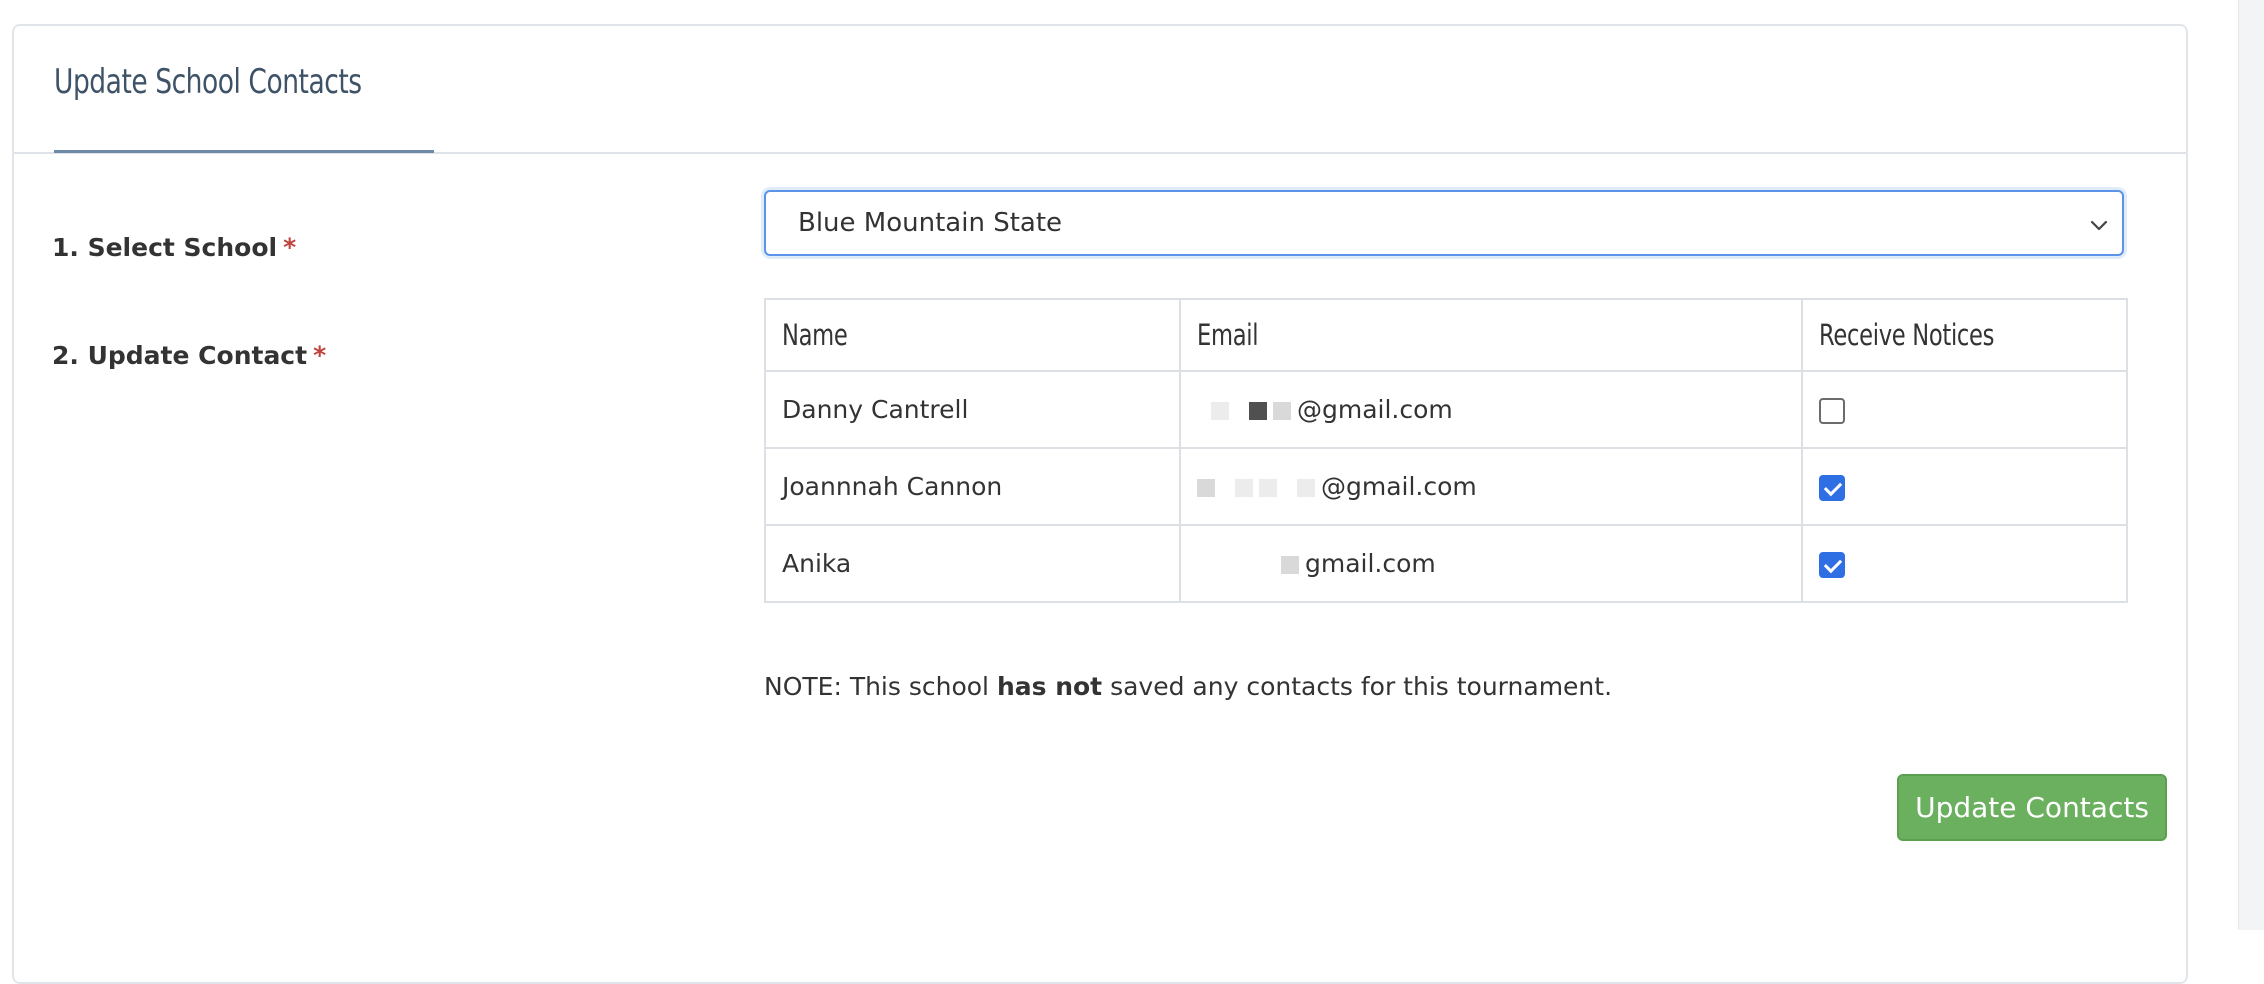 The width and height of the screenshot is (2264, 984). I want to click on table-row: Joannnah Cannon @gmail.com, so click(1446, 486).